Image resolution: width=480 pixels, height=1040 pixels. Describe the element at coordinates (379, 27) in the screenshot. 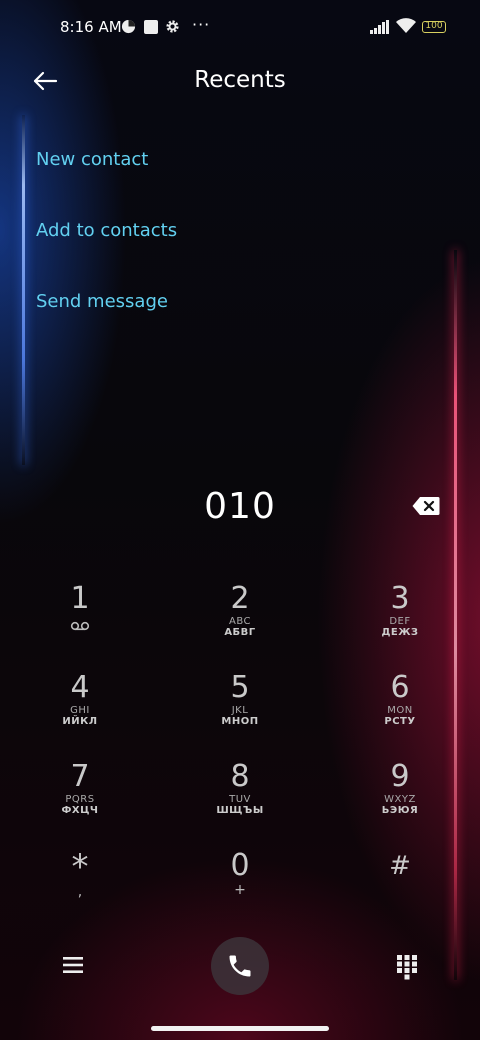

I see `signal-icon` at that location.